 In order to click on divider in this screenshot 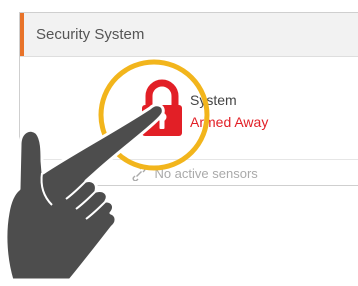, I will do `click(189, 159)`.